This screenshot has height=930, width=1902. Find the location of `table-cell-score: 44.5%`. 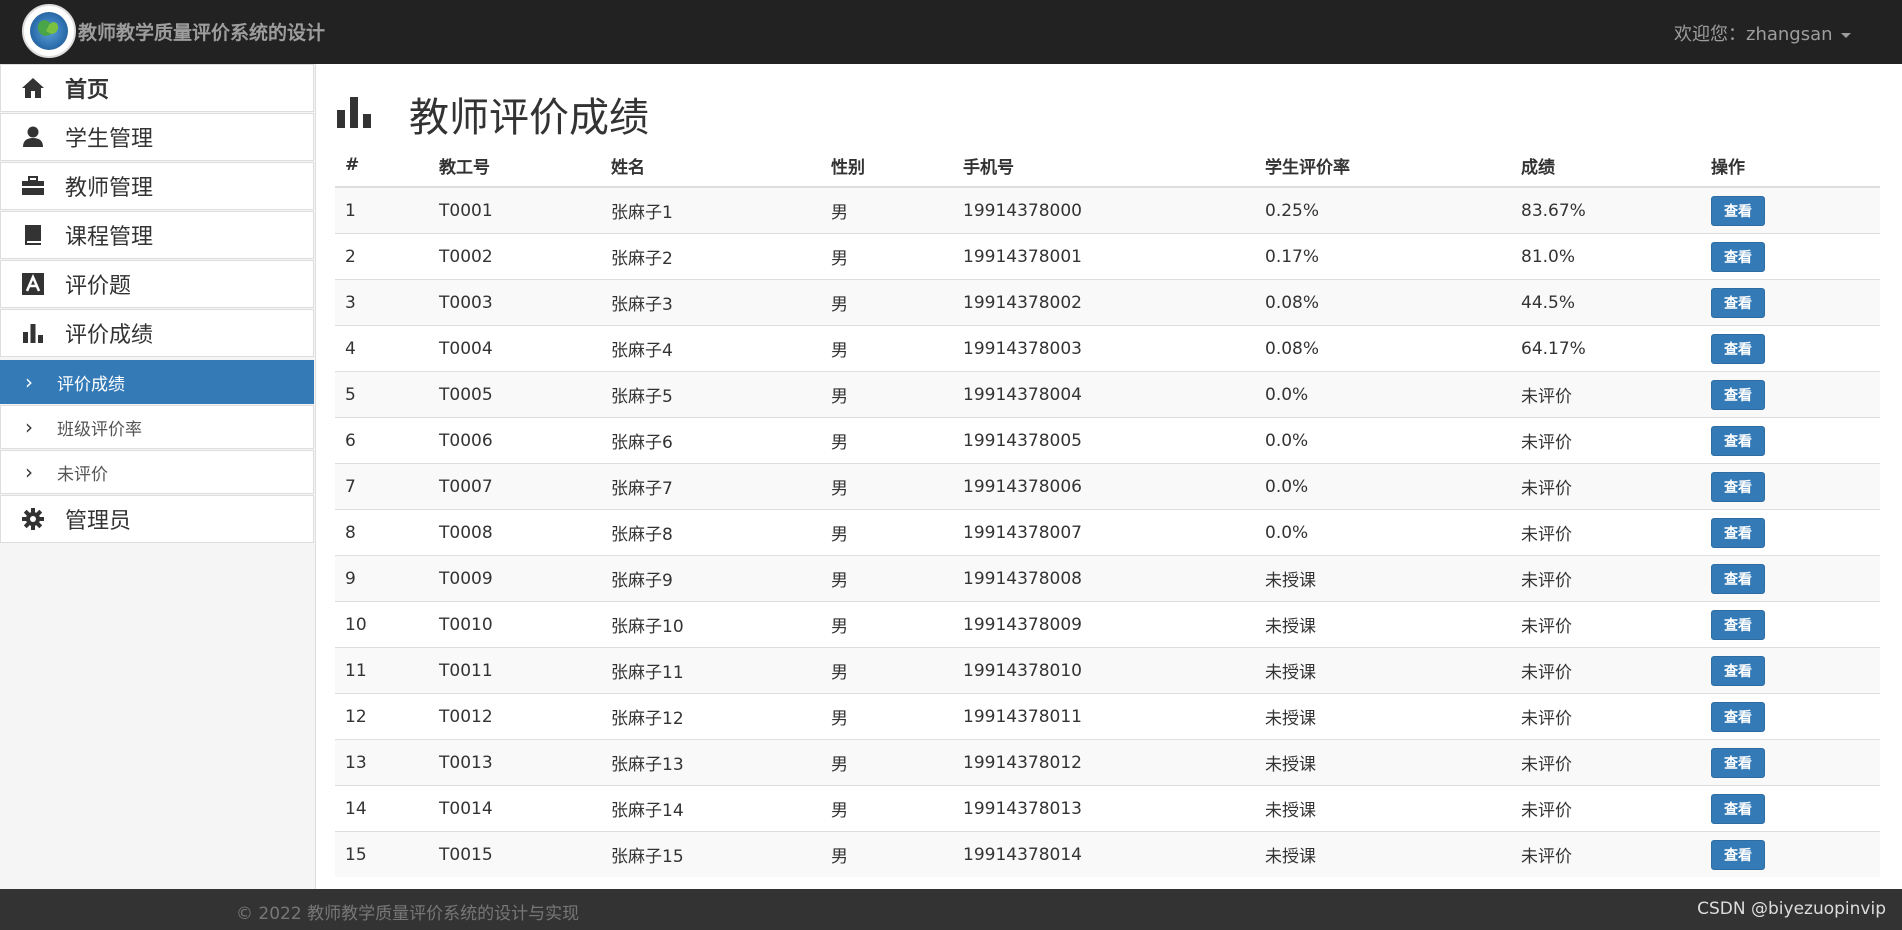

table-cell-score: 44.5% is located at coordinates (1606, 302).